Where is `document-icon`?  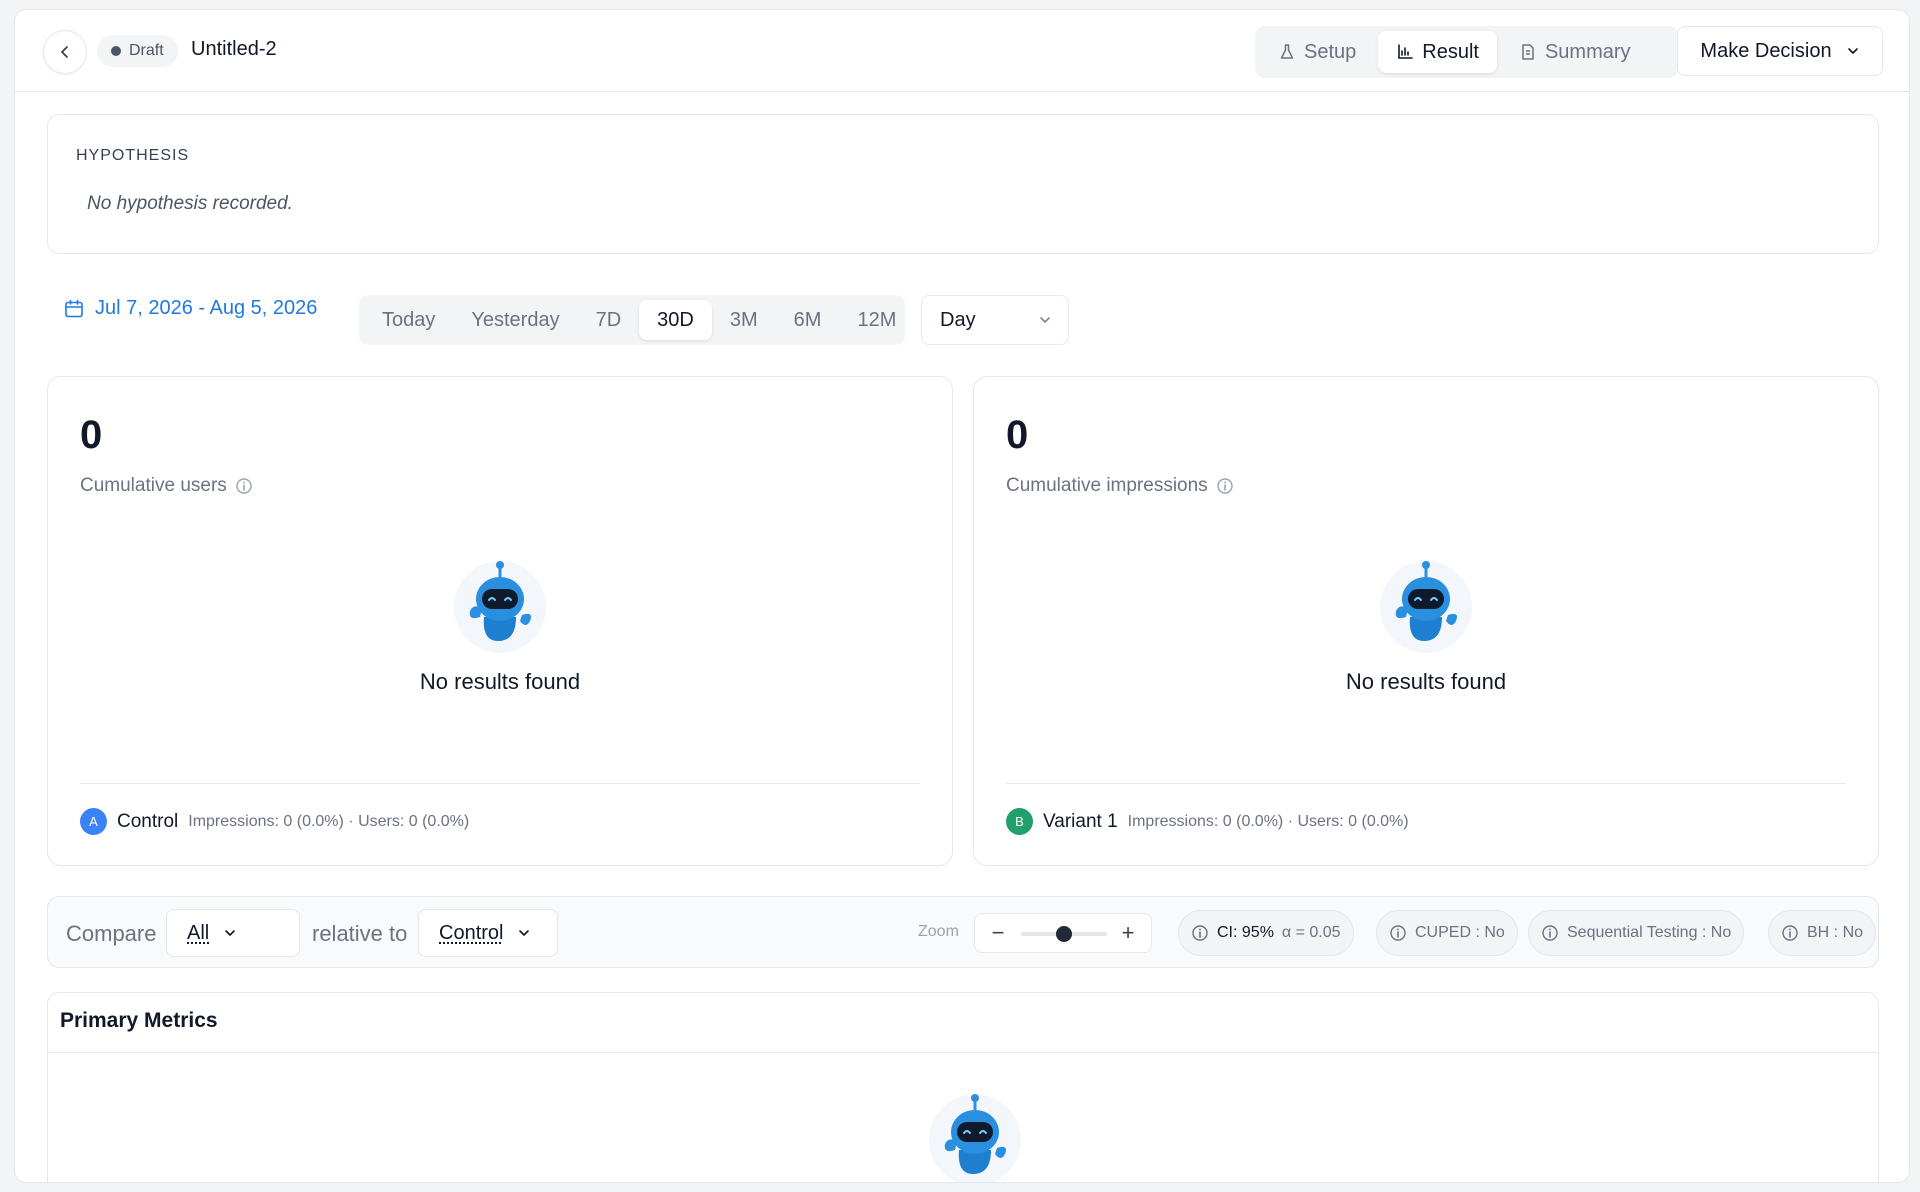
document-icon is located at coordinates (1528, 52).